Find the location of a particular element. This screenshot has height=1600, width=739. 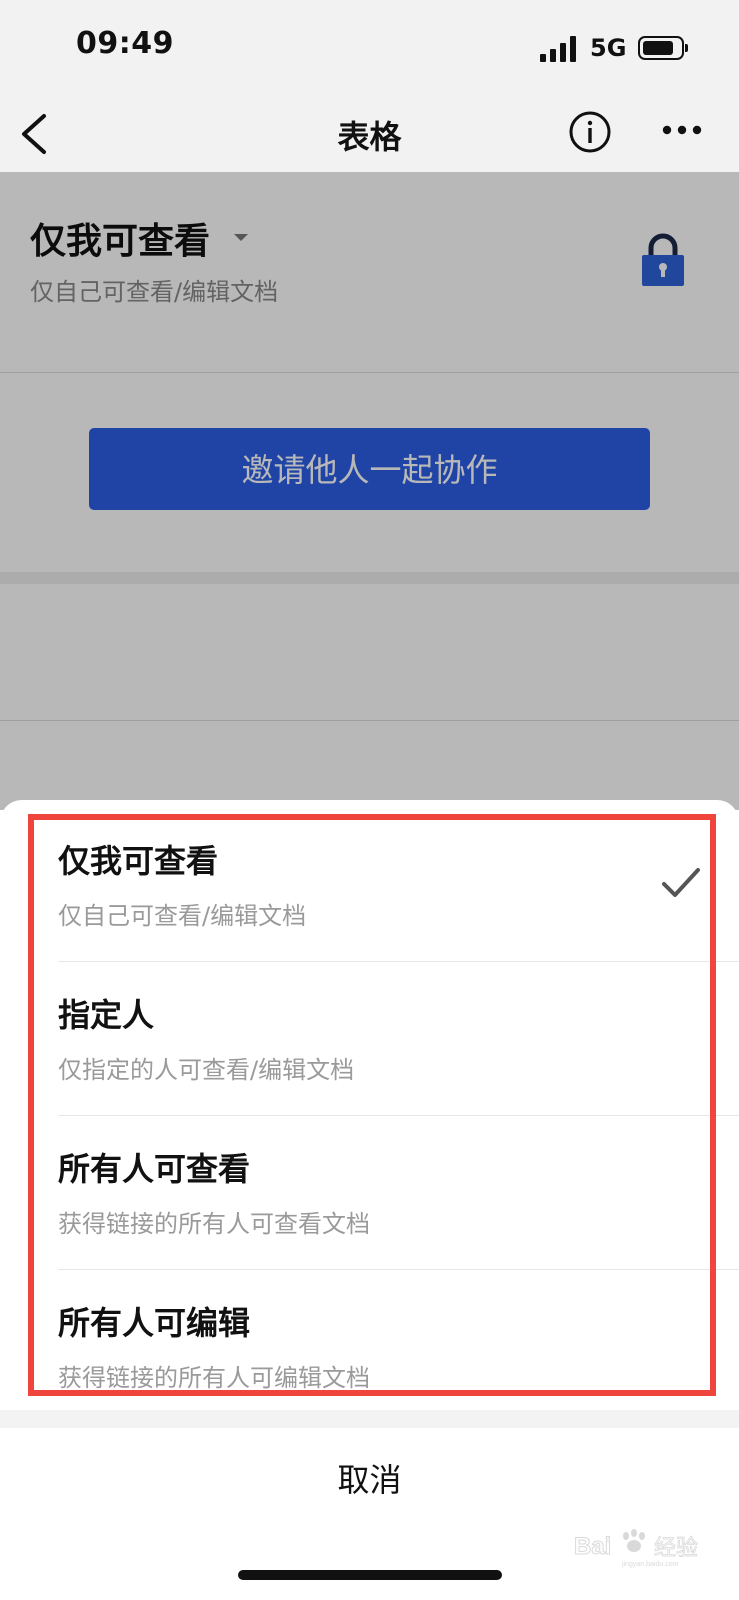

more-dots-icon is located at coordinates (682, 130).